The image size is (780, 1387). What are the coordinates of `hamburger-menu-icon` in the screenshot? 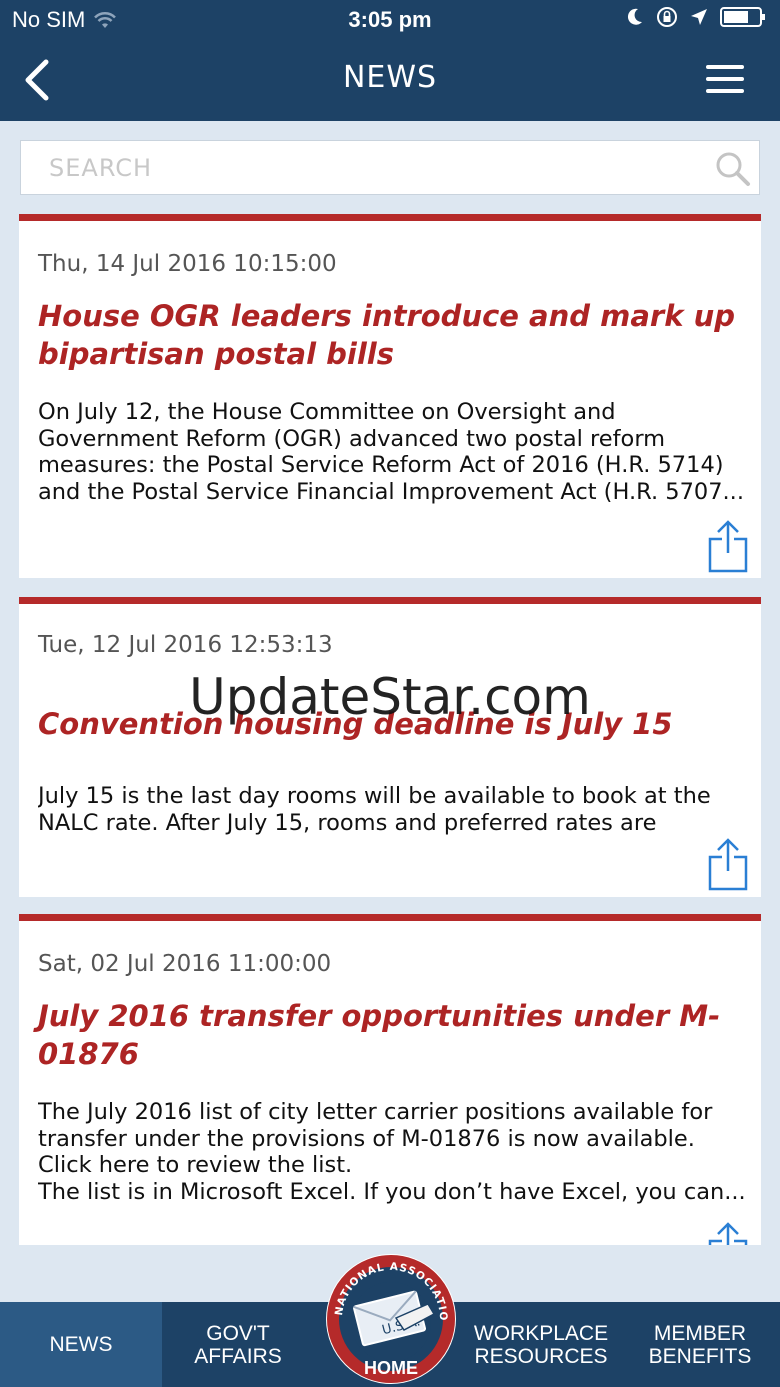 It's located at (725, 79).